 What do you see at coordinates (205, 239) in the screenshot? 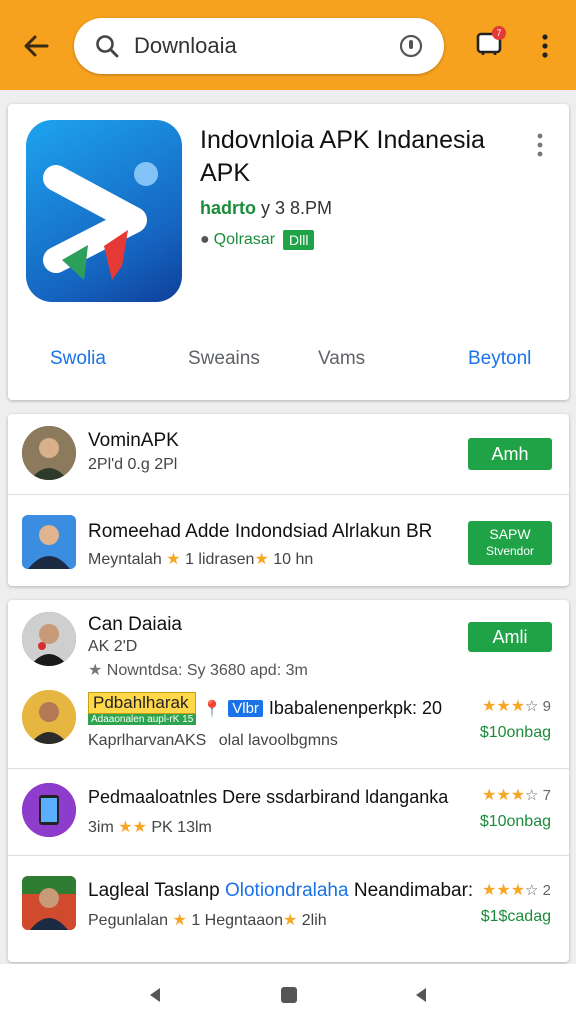
I see `person-icon: ●` at bounding box center [205, 239].